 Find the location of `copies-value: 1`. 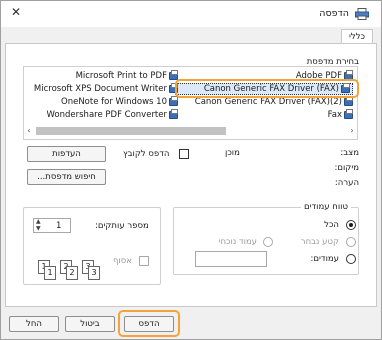

copies-value: 1 is located at coordinates (58, 226).